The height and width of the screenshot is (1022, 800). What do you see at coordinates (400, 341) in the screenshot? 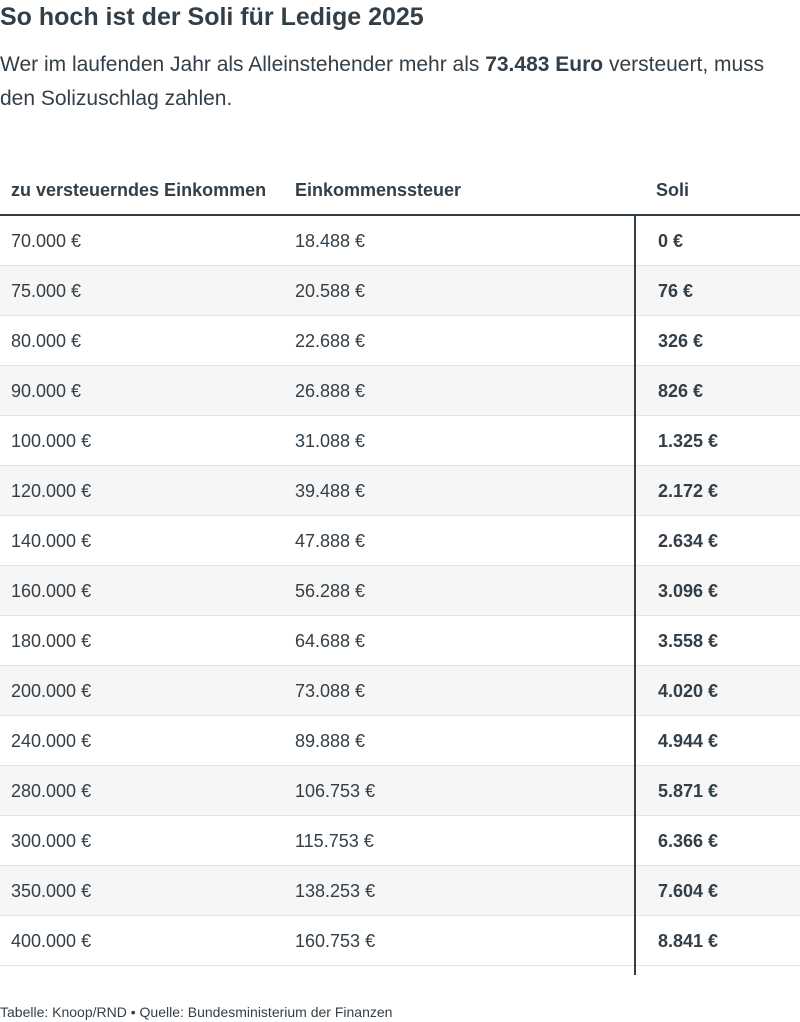
I see `table-row: 80.000 € 22.688 € 326 €` at bounding box center [400, 341].